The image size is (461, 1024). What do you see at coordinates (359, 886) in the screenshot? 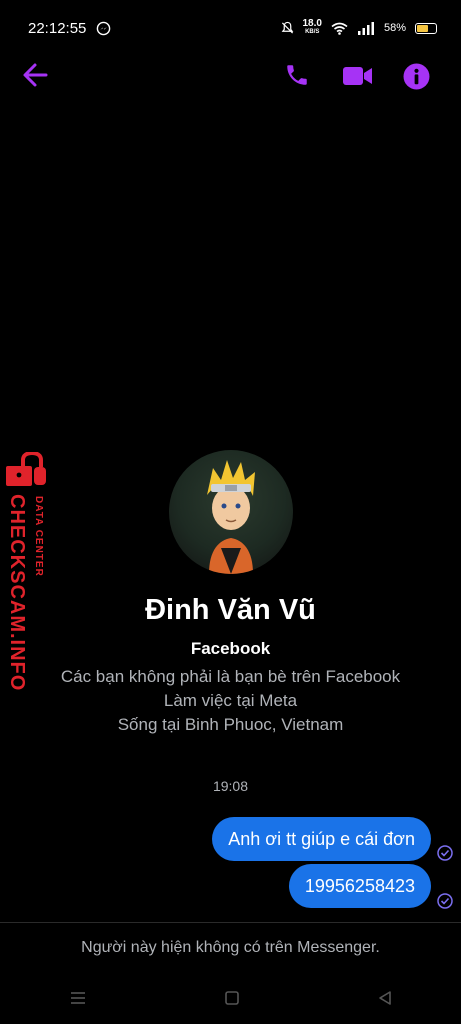
I see `sent-message-bubble: 19956258423` at bounding box center [359, 886].